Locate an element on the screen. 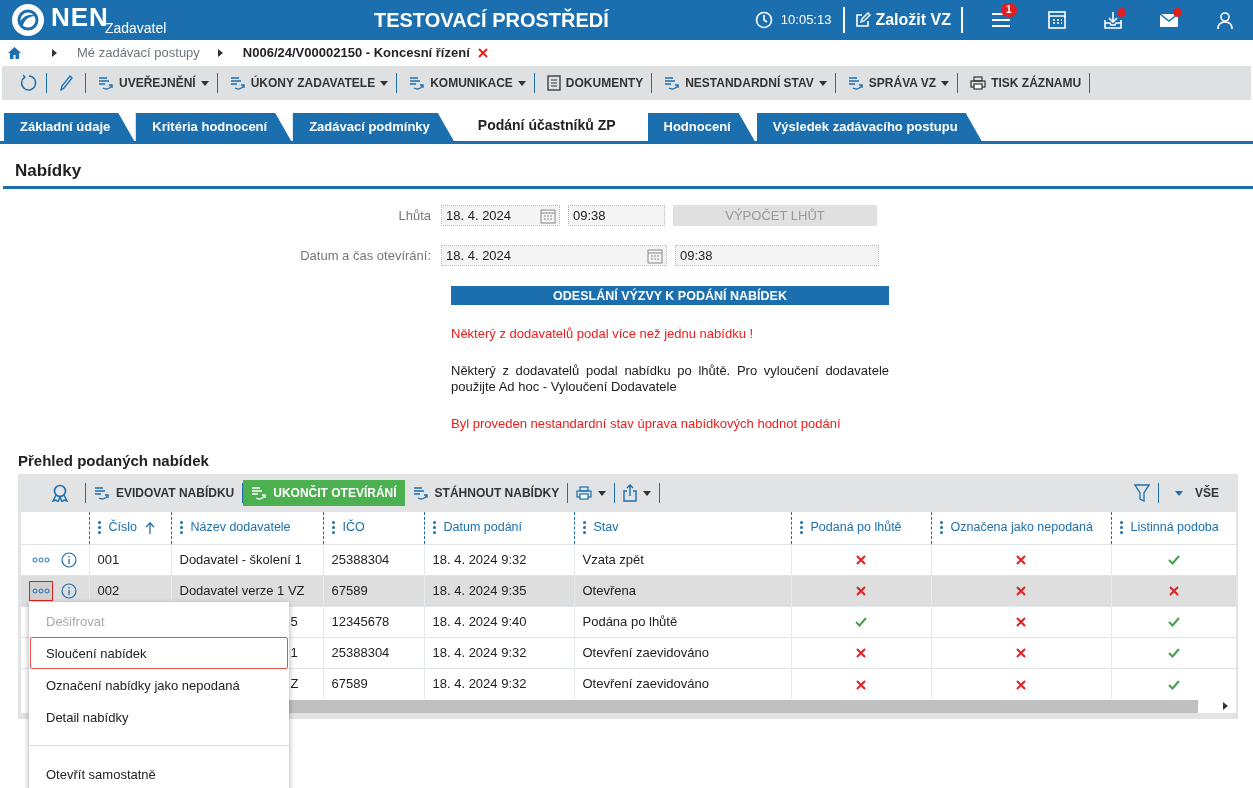  message-text: Některý z dodavatelů podal nabídku po lhůtě. Pro vyloučení dodavatele použijte Ad hoc - Vyloučení Dodavatele is located at coordinates (670, 379).